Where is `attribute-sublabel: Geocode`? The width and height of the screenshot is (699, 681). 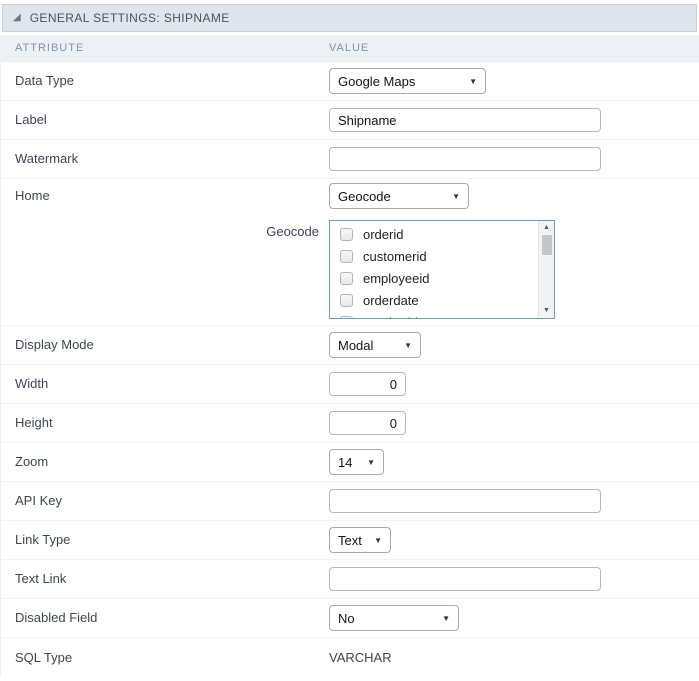
attribute-sublabel: Geocode is located at coordinates (292, 231).